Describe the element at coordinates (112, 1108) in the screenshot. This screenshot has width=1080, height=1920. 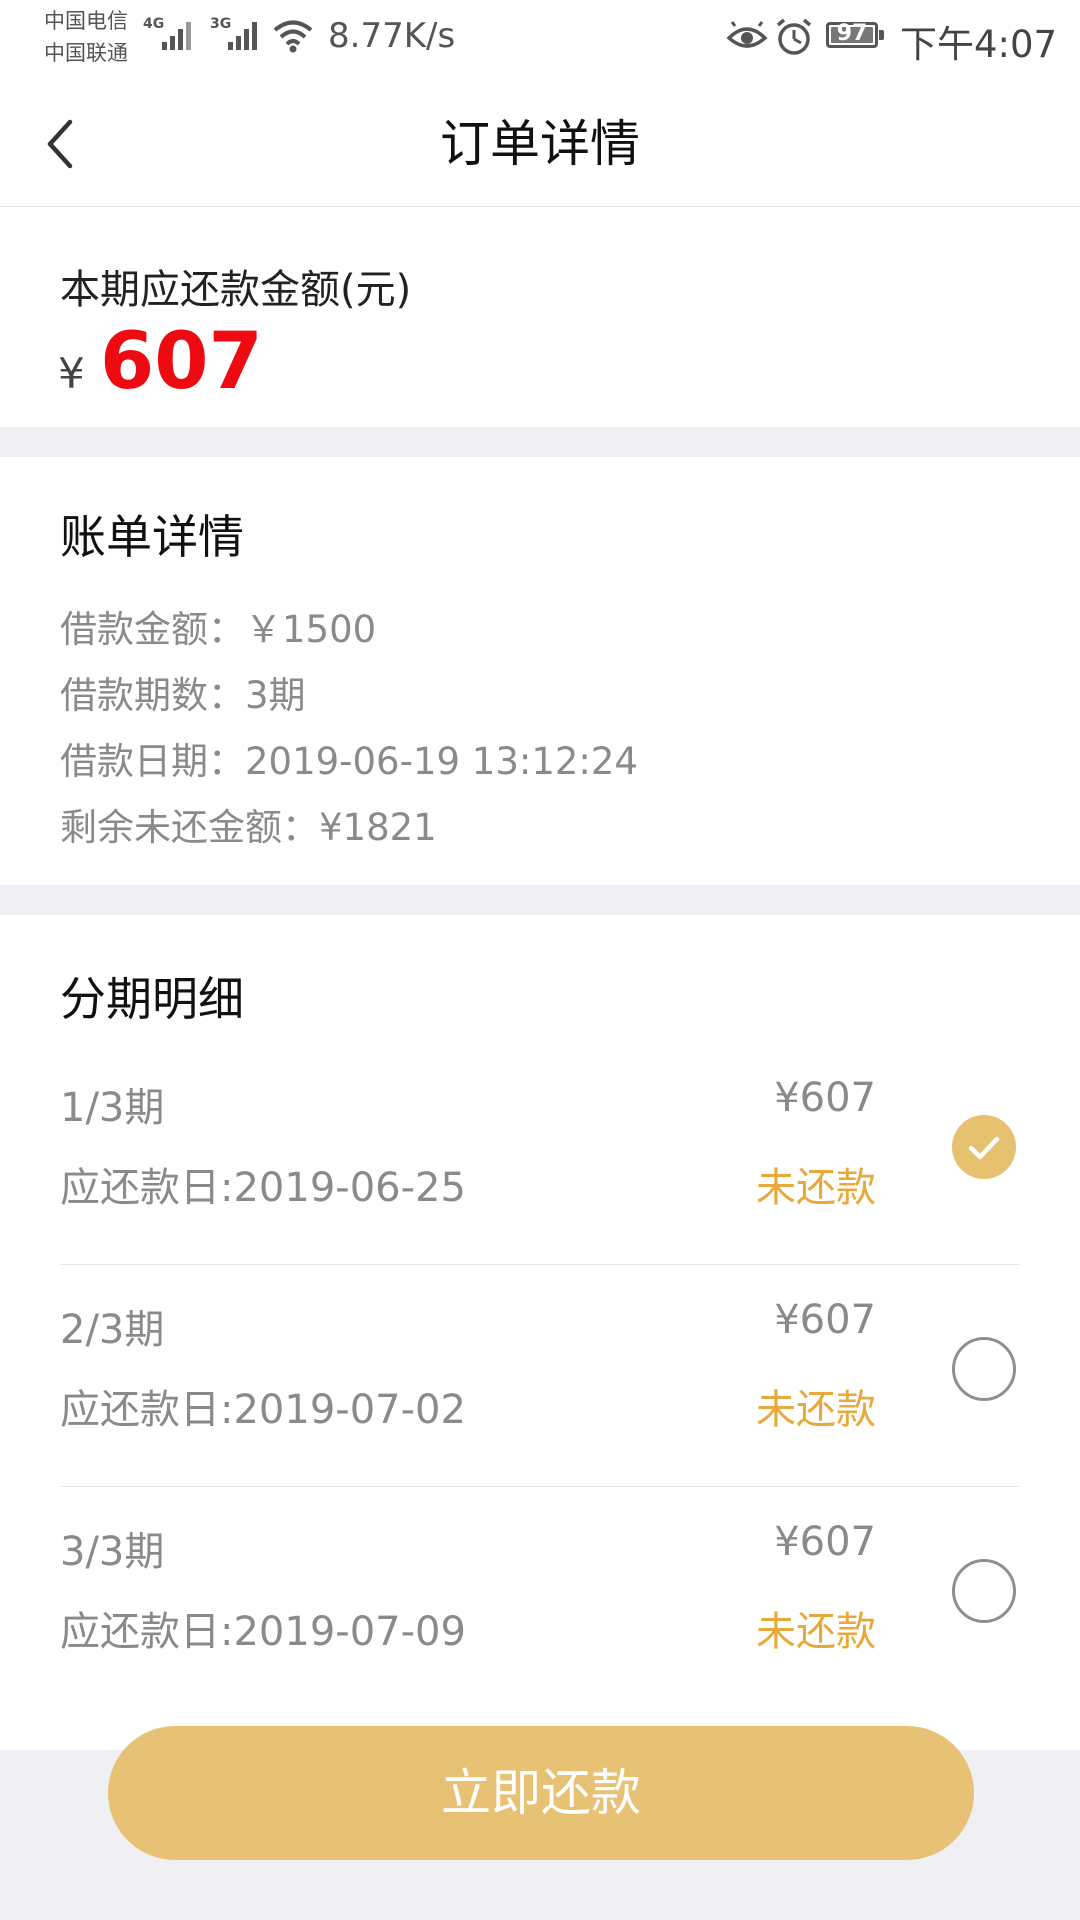
I see `installment-period: 1/3期` at that location.